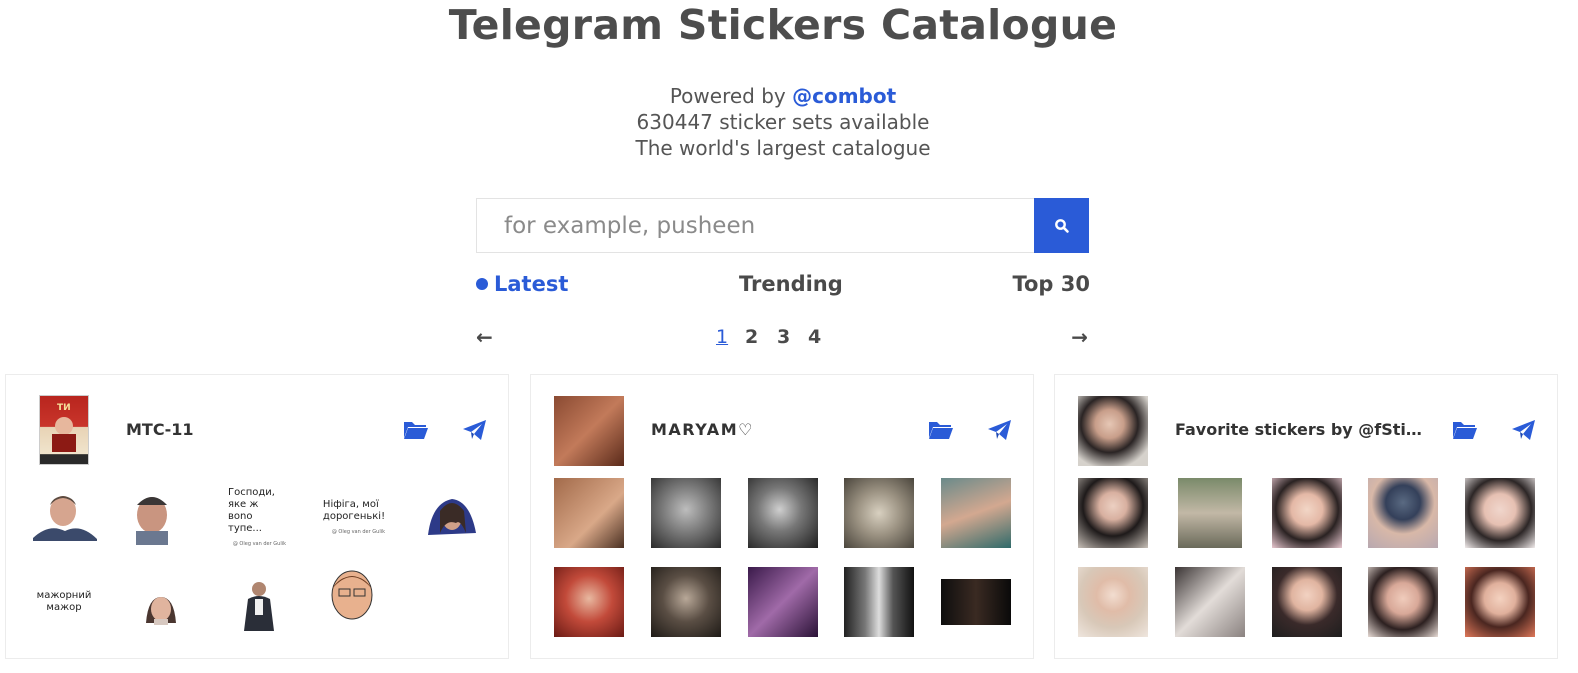  What do you see at coordinates (64, 408) in the screenshot?
I see `svg-text: ТИ` at bounding box center [64, 408].